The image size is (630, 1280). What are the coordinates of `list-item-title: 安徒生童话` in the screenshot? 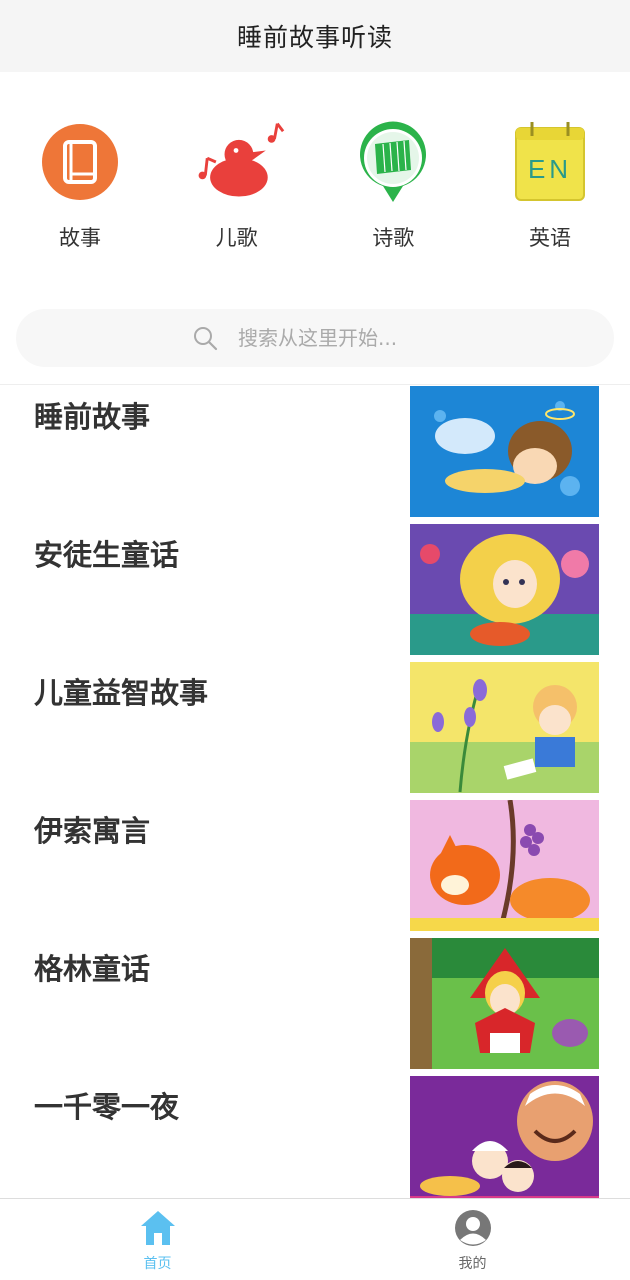 It's located at (107, 555).